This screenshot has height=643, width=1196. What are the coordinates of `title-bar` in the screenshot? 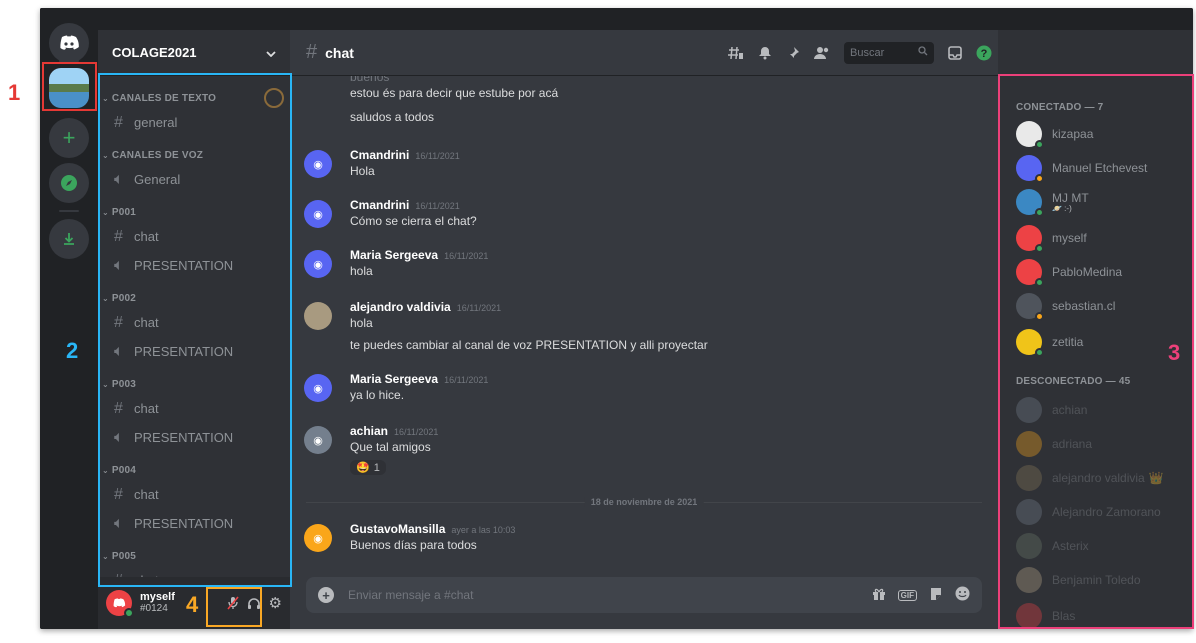 It's located at (616, 19).